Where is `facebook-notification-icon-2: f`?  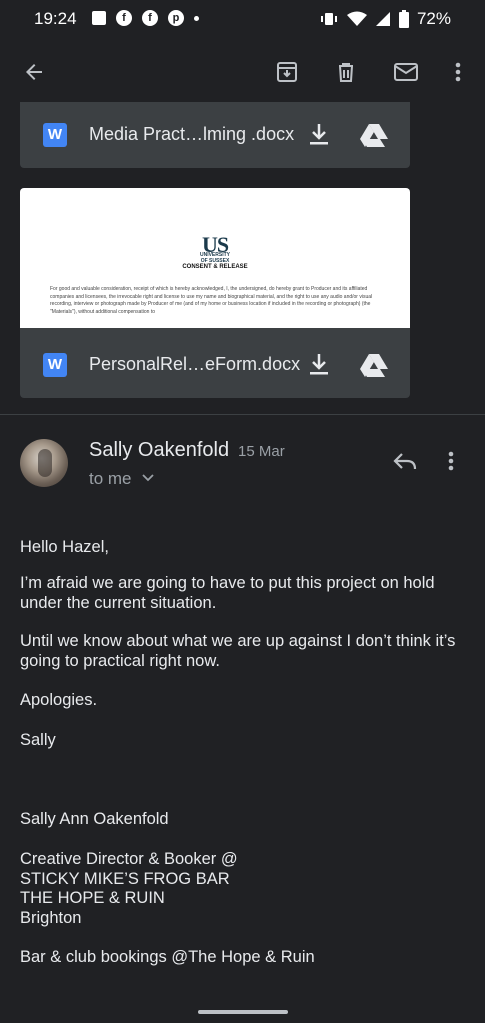
facebook-notification-icon-2: f is located at coordinates (150, 18).